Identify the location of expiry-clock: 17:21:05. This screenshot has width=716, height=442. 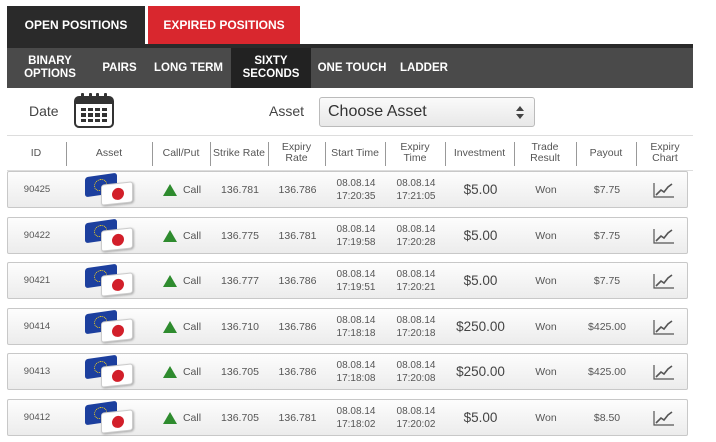
(416, 196).